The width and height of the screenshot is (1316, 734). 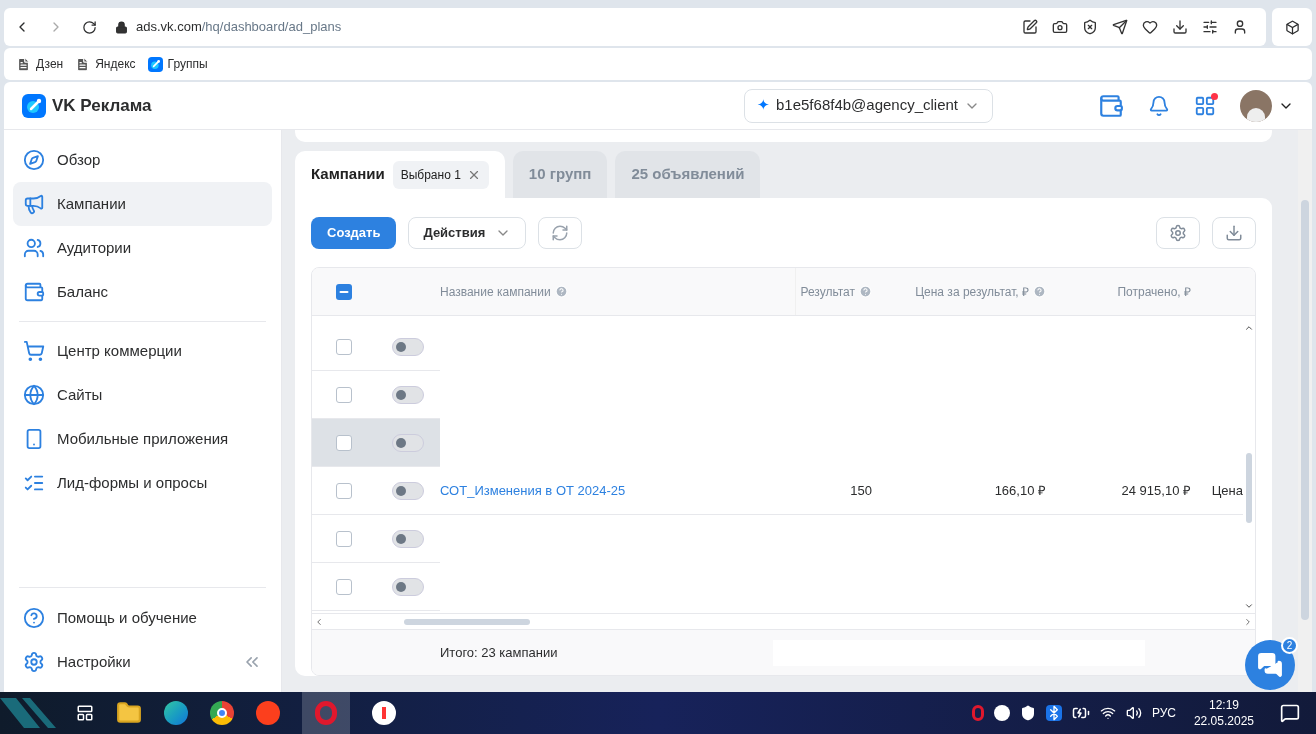 I want to click on download-button, so click(x=1234, y=233).